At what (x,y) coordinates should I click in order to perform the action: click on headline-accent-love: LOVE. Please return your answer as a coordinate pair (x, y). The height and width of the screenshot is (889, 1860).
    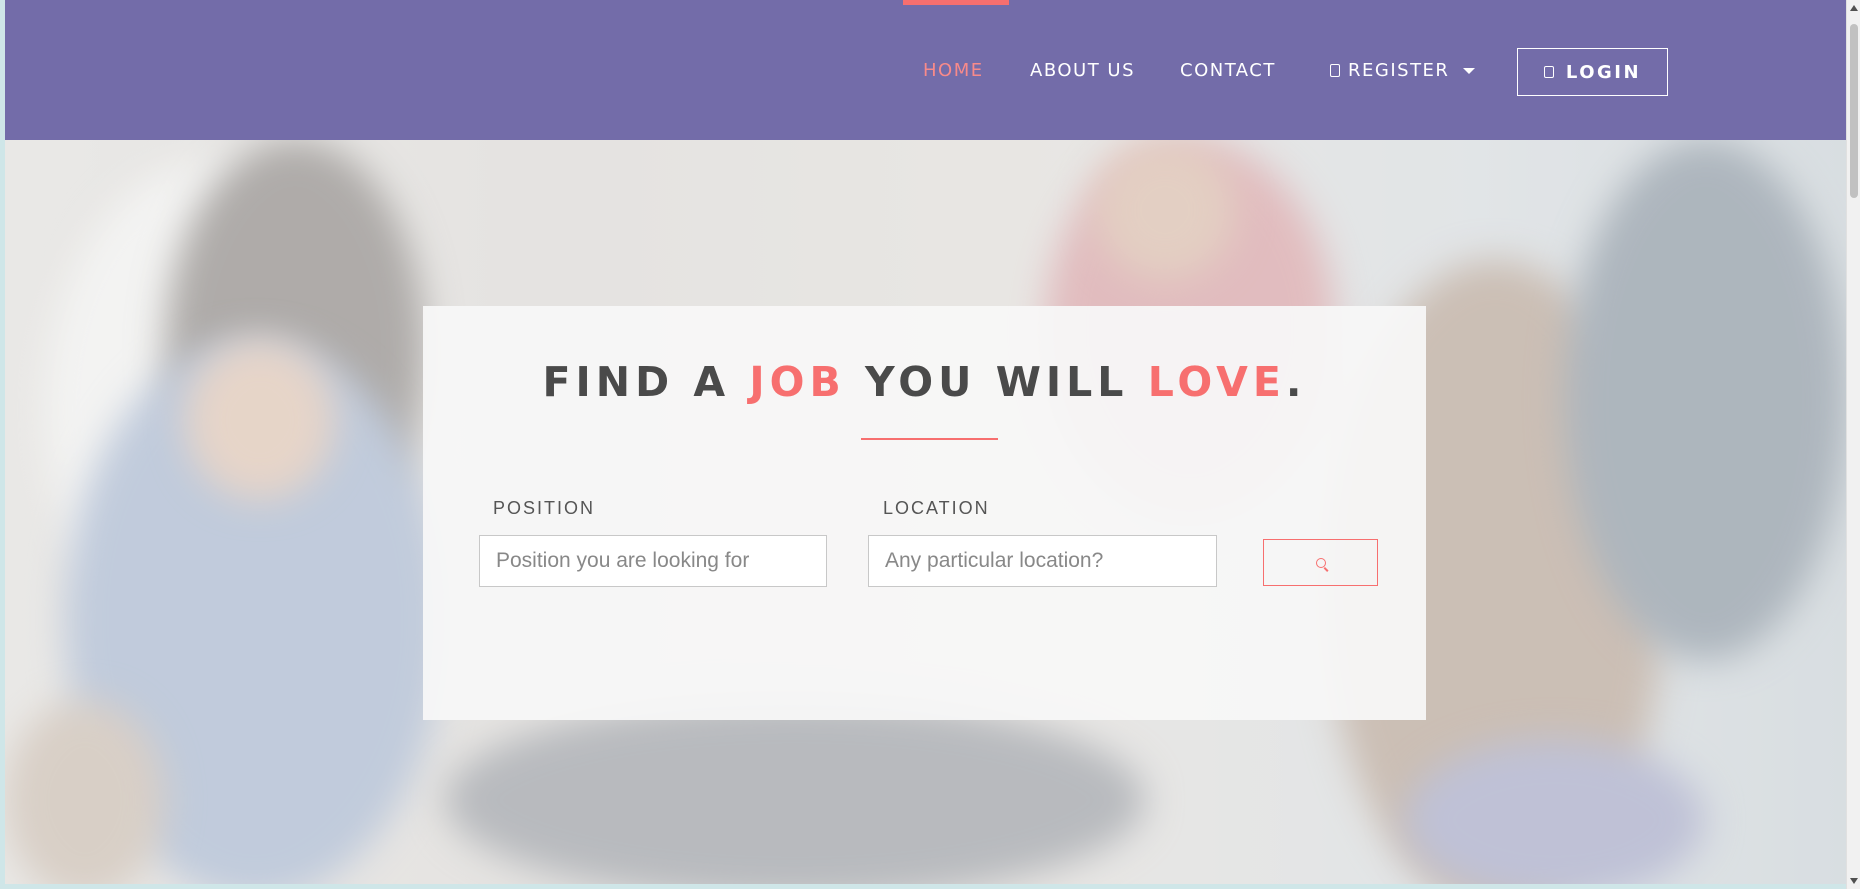
    Looking at the image, I should click on (1216, 382).